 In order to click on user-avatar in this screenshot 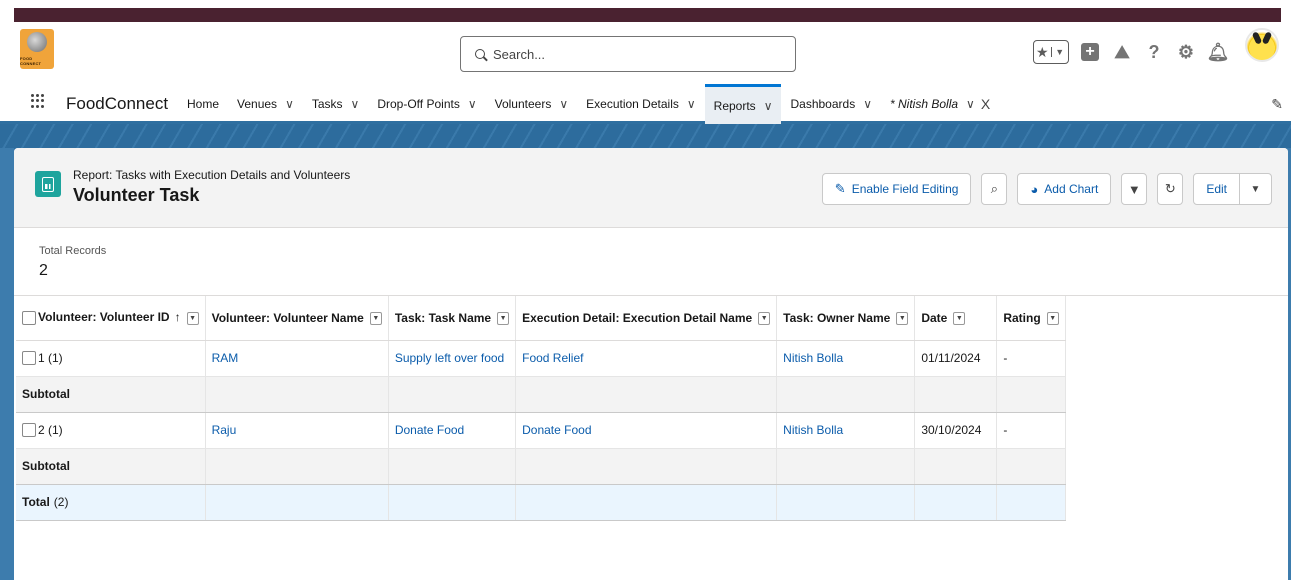, I will do `click(1262, 45)`.